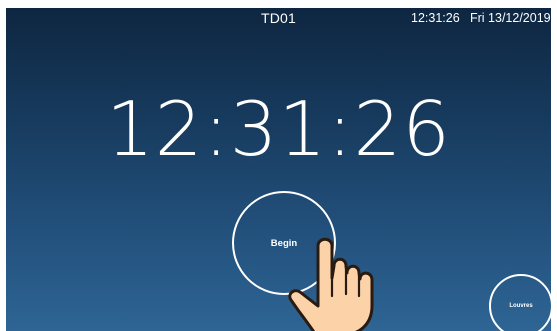 The image size is (557, 331). What do you see at coordinates (510, 18) in the screenshot?
I see `status-date: Fri 13/12/2019` at bounding box center [510, 18].